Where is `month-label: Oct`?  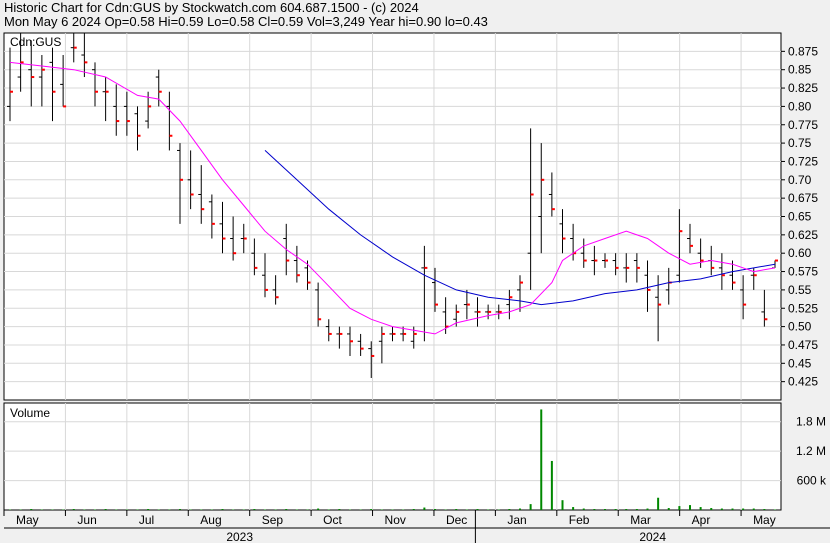 month-label: Oct is located at coordinates (332, 520).